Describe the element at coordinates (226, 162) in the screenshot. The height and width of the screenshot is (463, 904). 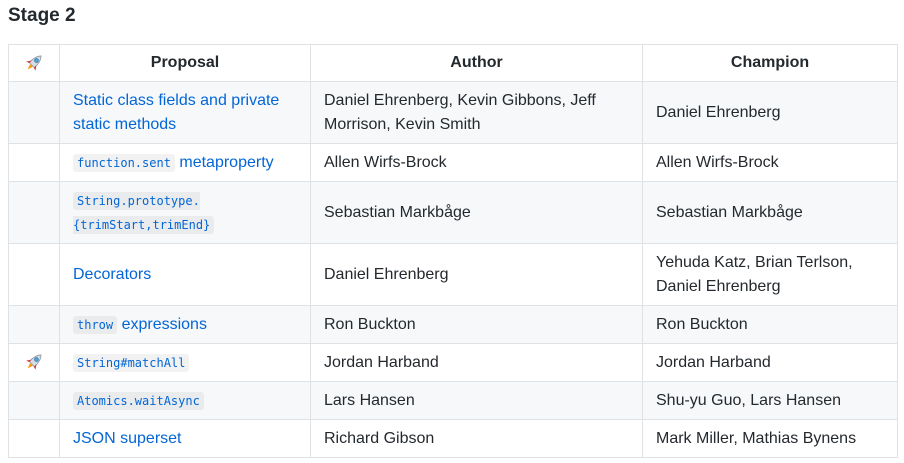
I see `proposal-title: metaproperty` at that location.